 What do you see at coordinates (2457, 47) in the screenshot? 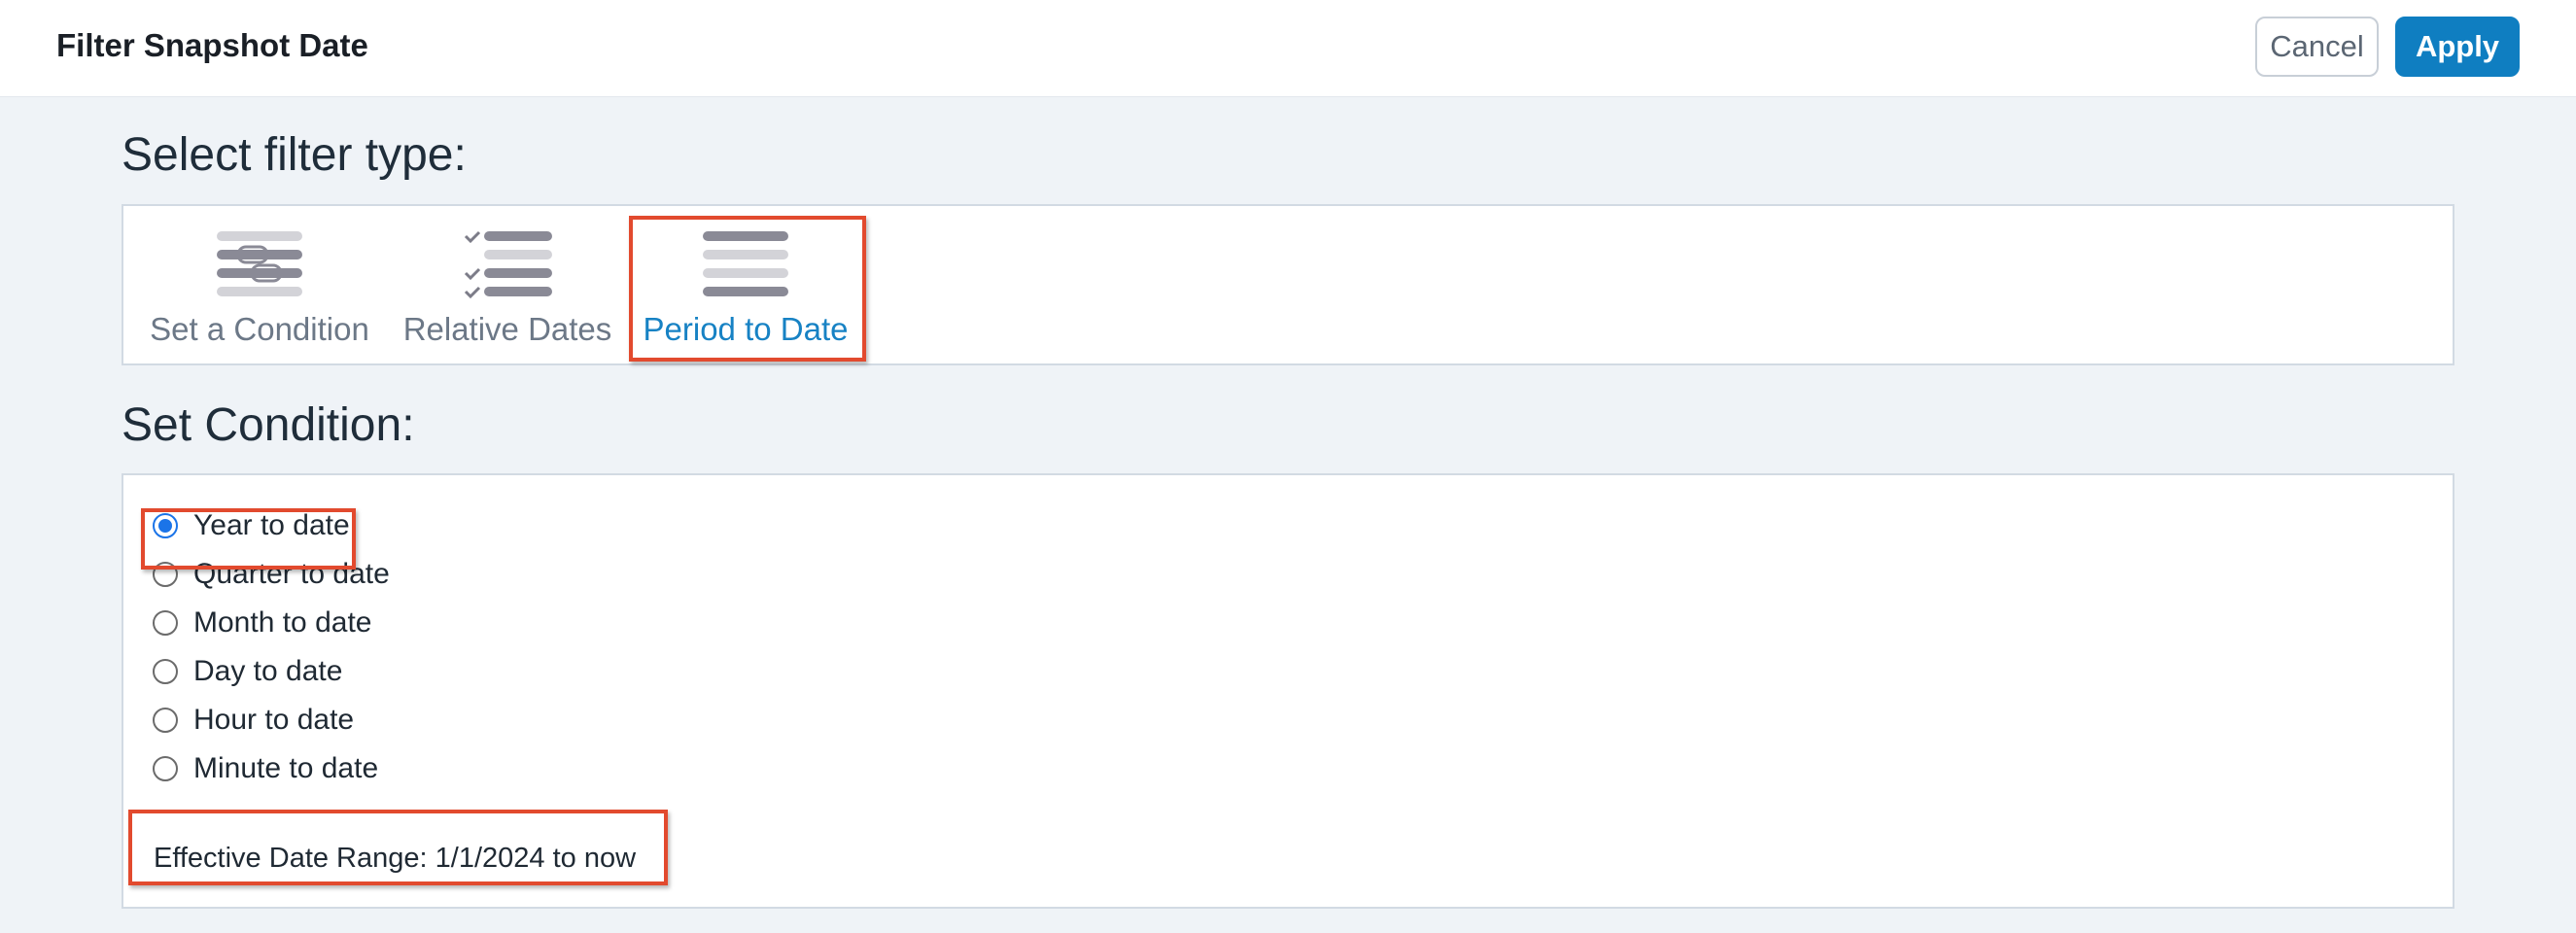
I see `apply-button: Apply` at bounding box center [2457, 47].